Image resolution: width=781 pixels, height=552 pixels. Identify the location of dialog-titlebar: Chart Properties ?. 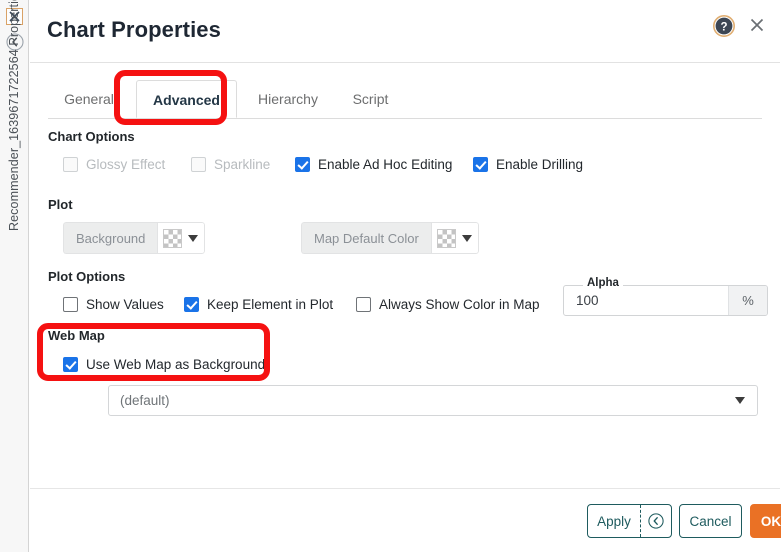
(405, 31).